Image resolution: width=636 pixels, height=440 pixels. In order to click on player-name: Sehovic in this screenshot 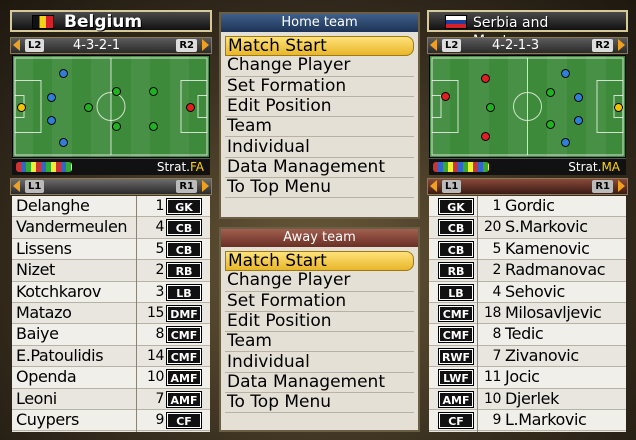, I will do `click(535, 291)`.